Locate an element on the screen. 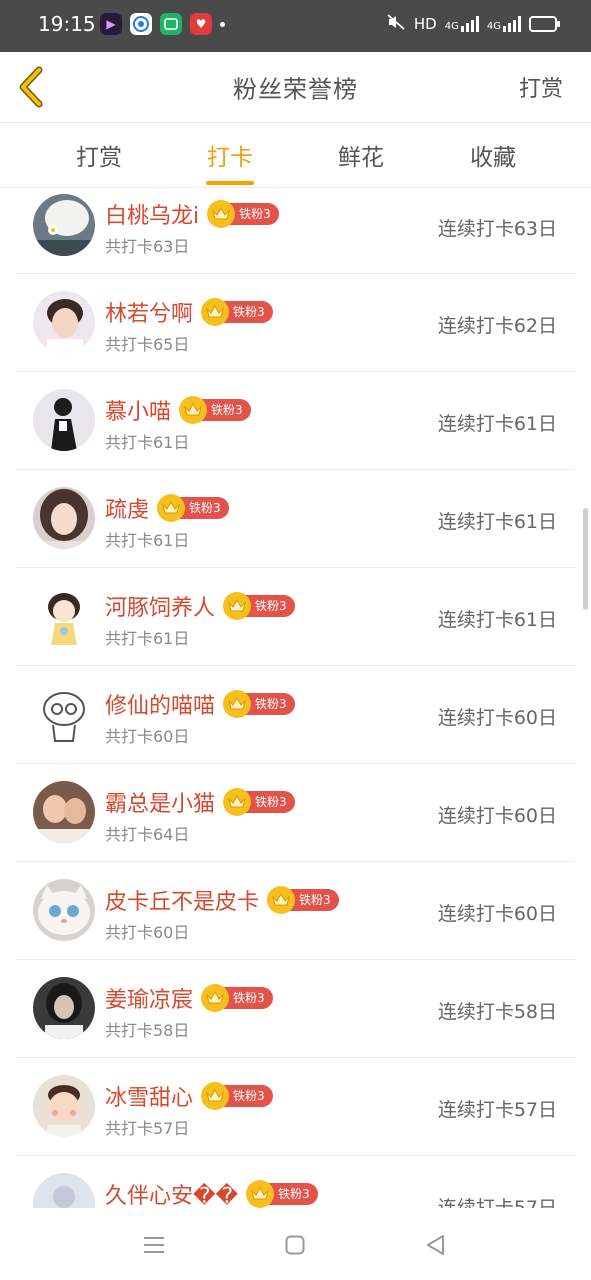 The height and width of the screenshot is (1280, 591). list-item: 林若兮啊 铁粉3 共打卡65日 连续打卡62日 is located at coordinates (295, 323).